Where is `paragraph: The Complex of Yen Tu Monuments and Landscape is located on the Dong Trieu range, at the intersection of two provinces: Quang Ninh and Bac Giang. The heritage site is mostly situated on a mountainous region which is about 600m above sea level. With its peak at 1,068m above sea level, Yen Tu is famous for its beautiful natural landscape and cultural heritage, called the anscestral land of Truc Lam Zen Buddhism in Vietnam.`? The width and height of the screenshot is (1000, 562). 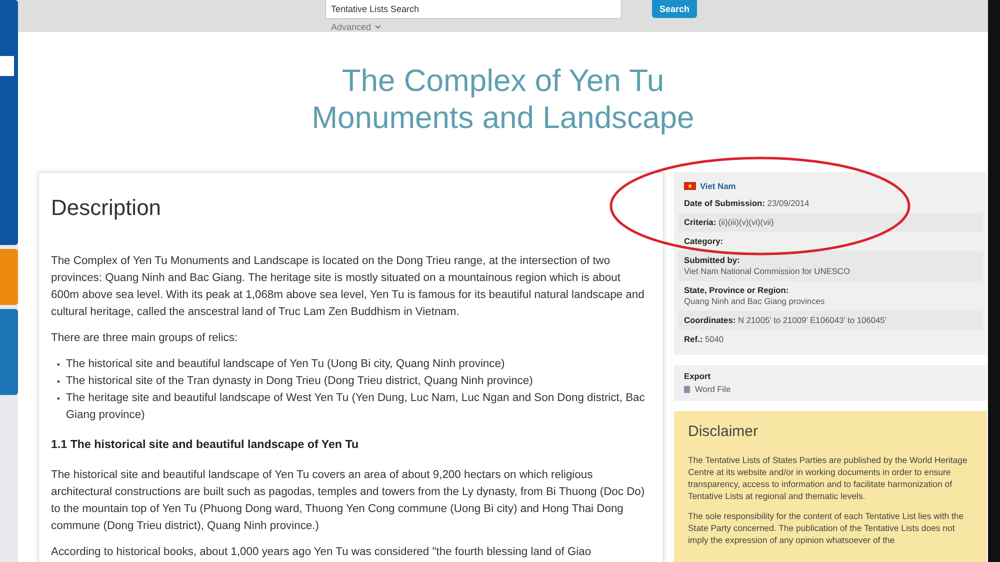
paragraph: The Complex of Yen Tu Monuments and Landscape is located on the Dong Trieu range, at the intersection of two provinces: Quang Ninh and Bac Giang. The heritage site is mostly situated on a mountainous region which is about 600m above sea level. With its peak at 1,068m above sea level, Yen Tu is famous for its beautiful natural landscape and cultural heritage, called the anscestral land of Truc Lam Zen Buddhism in Vietnam. is located at coordinates (348, 287).